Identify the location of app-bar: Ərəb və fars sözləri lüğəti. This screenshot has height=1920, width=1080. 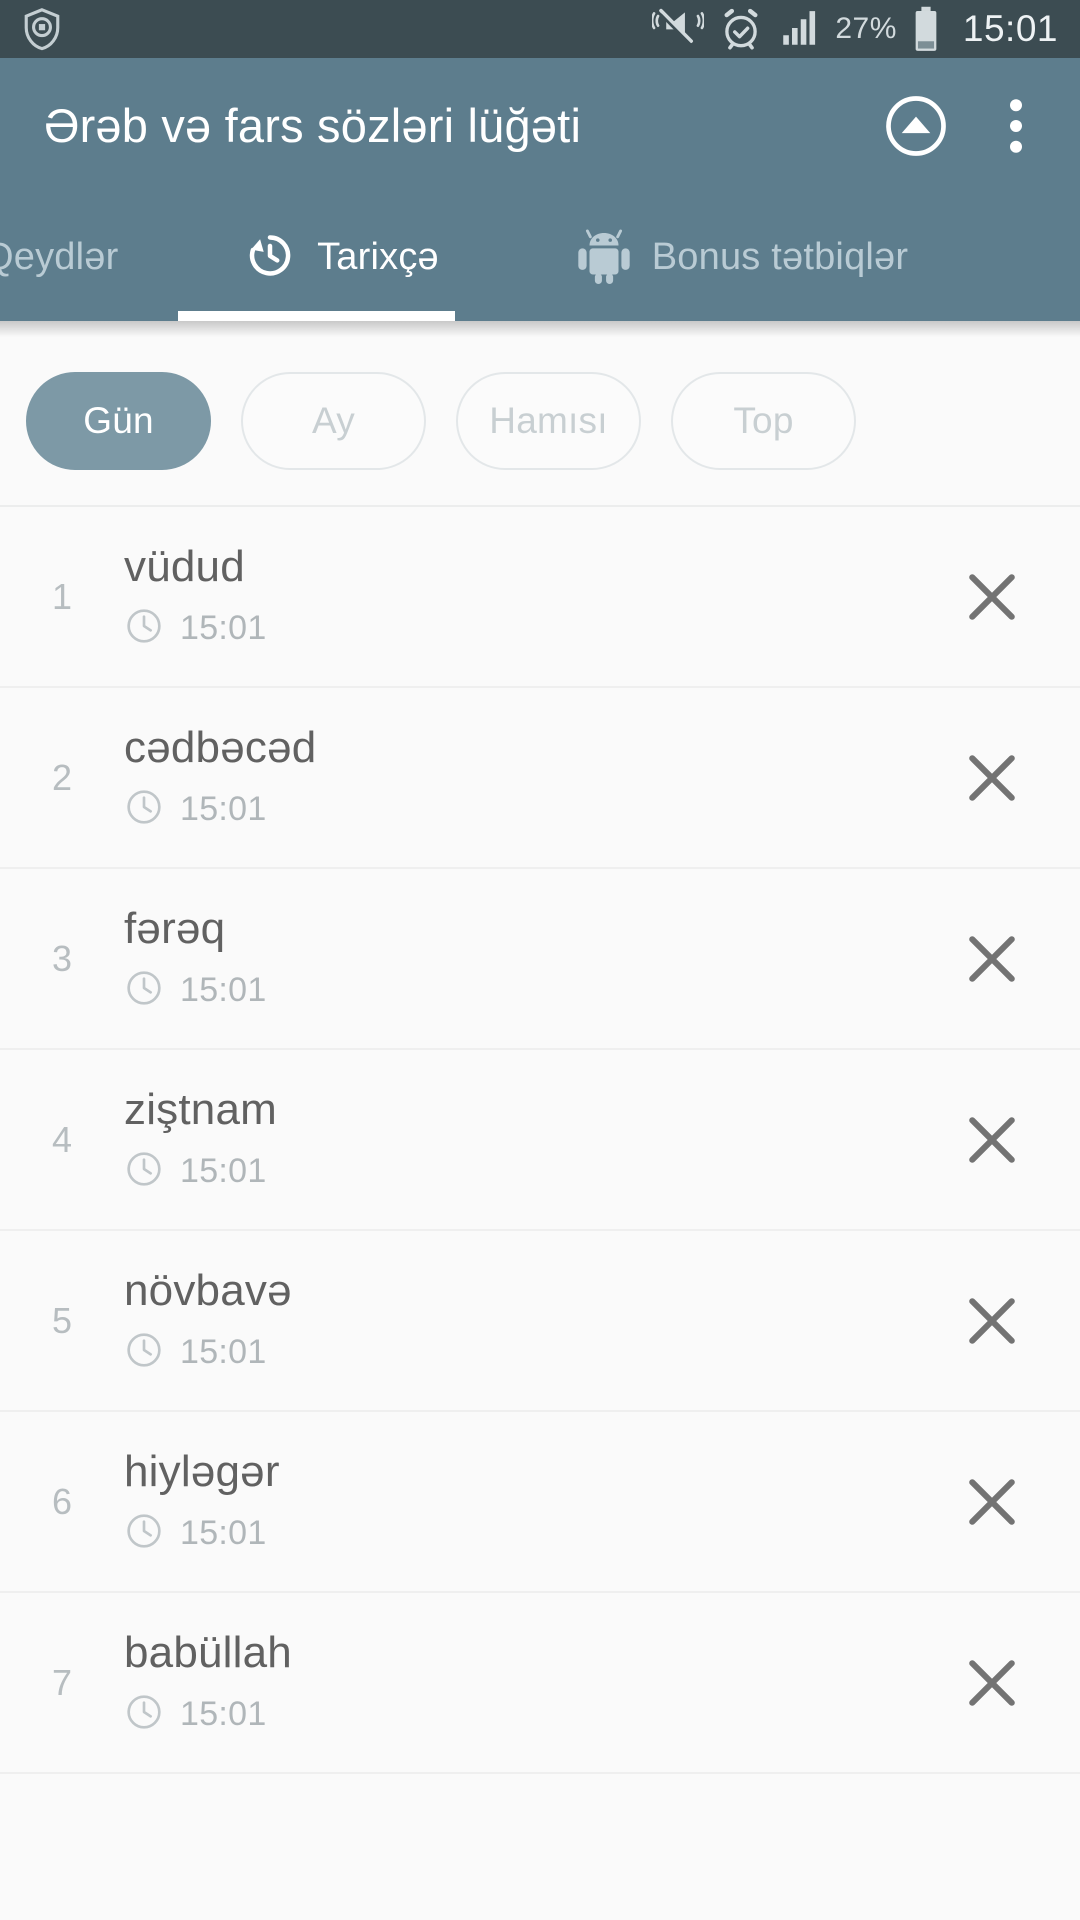
(540, 125).